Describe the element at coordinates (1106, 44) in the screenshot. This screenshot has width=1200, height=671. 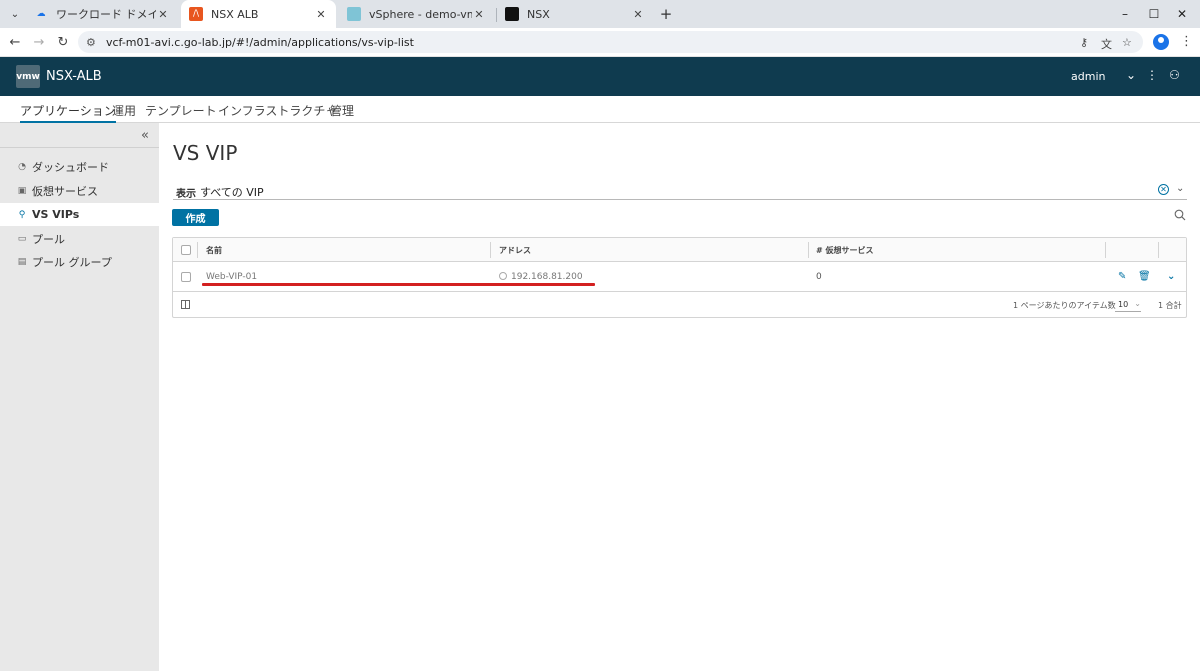
I see `translate-icon: 文` at that location.